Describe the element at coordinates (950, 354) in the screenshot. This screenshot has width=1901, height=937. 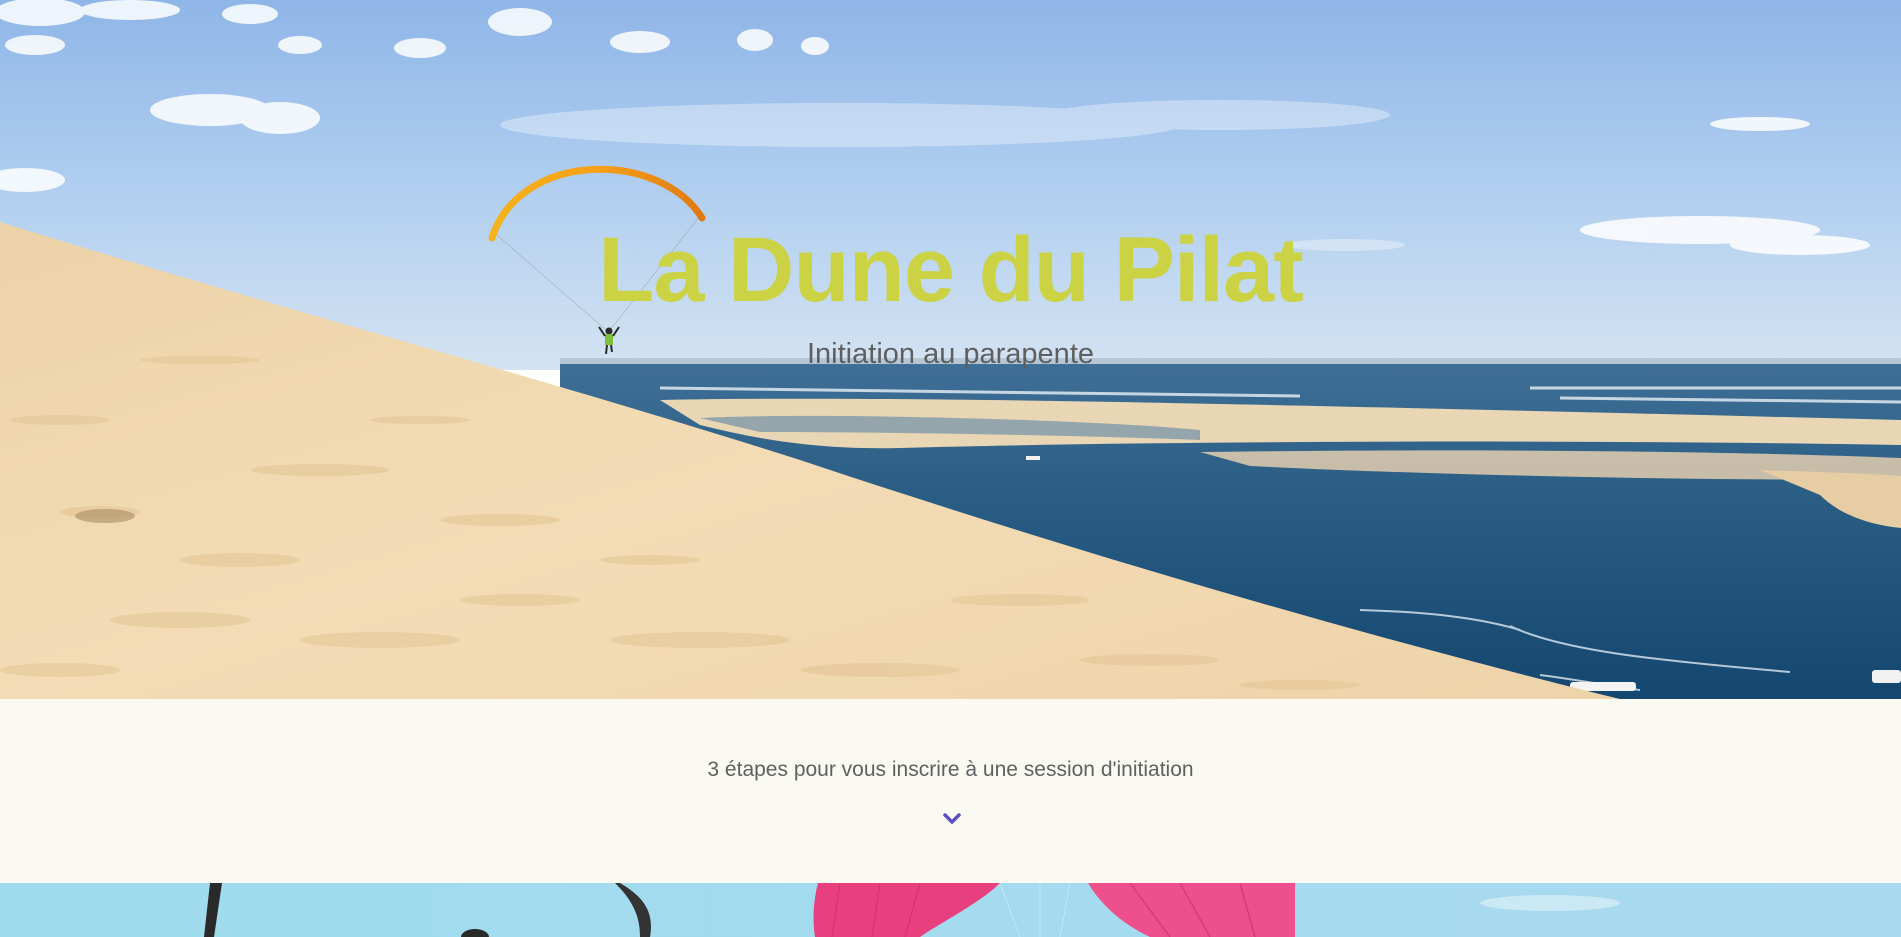
I see `page-subtitle: Initiation au parapente` at that location.